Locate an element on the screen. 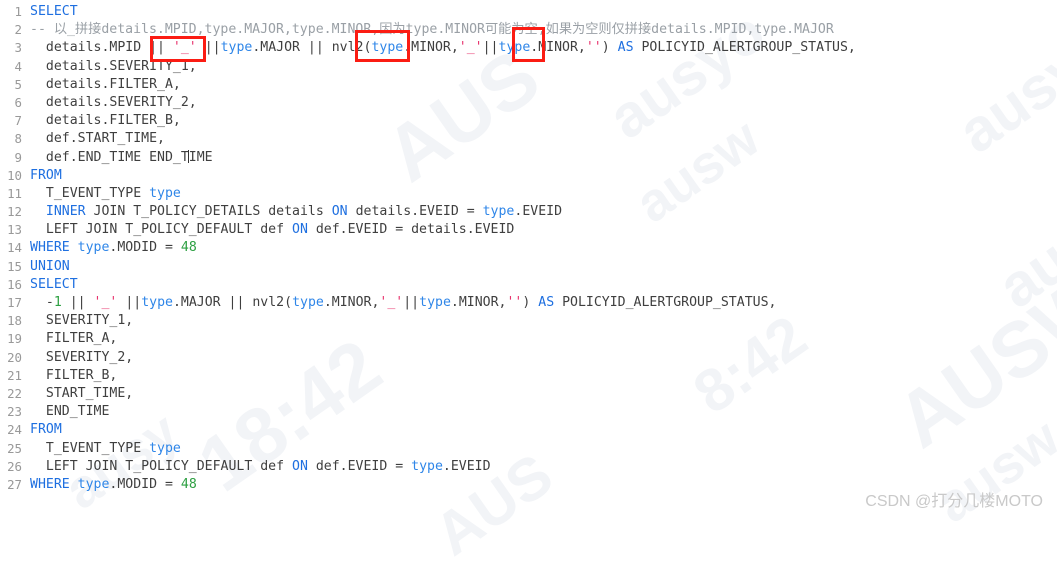 This screenshot has height=569, width=1057. code-line-text: SEVERITY_1, is located at coordinates (543, 321).